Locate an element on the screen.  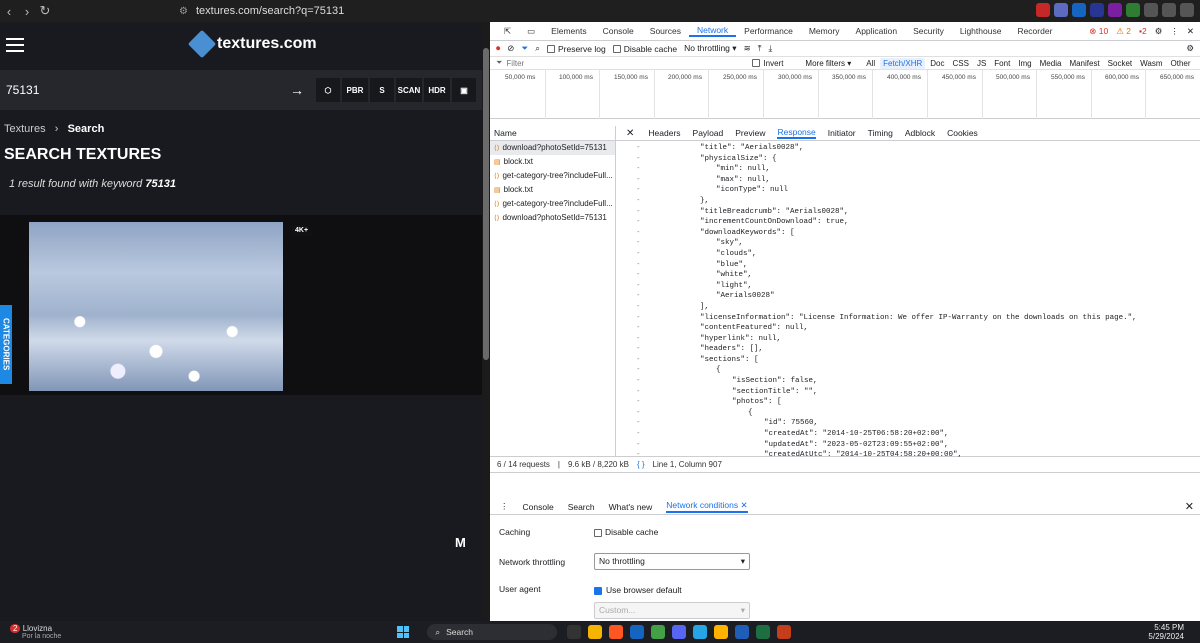
outlook-icon is located at coordinates (637, 632).